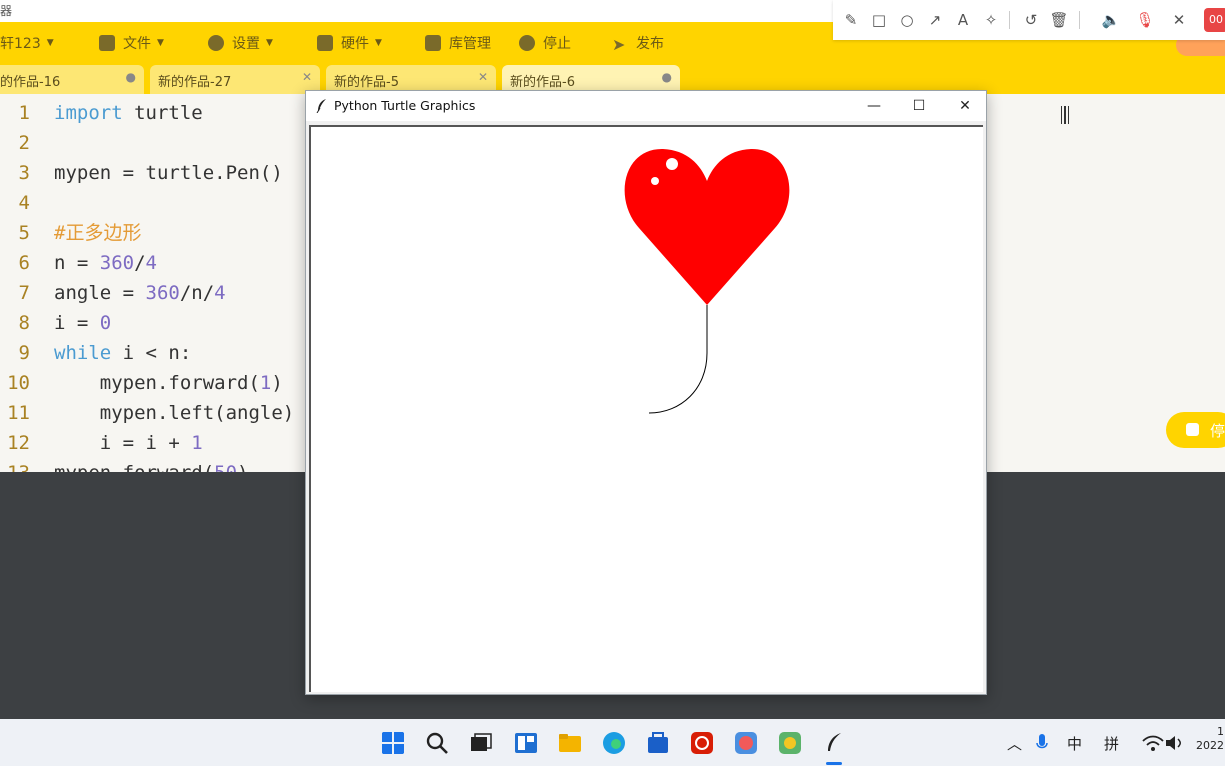  I want to click on line-number: 9, so click(24, 353).